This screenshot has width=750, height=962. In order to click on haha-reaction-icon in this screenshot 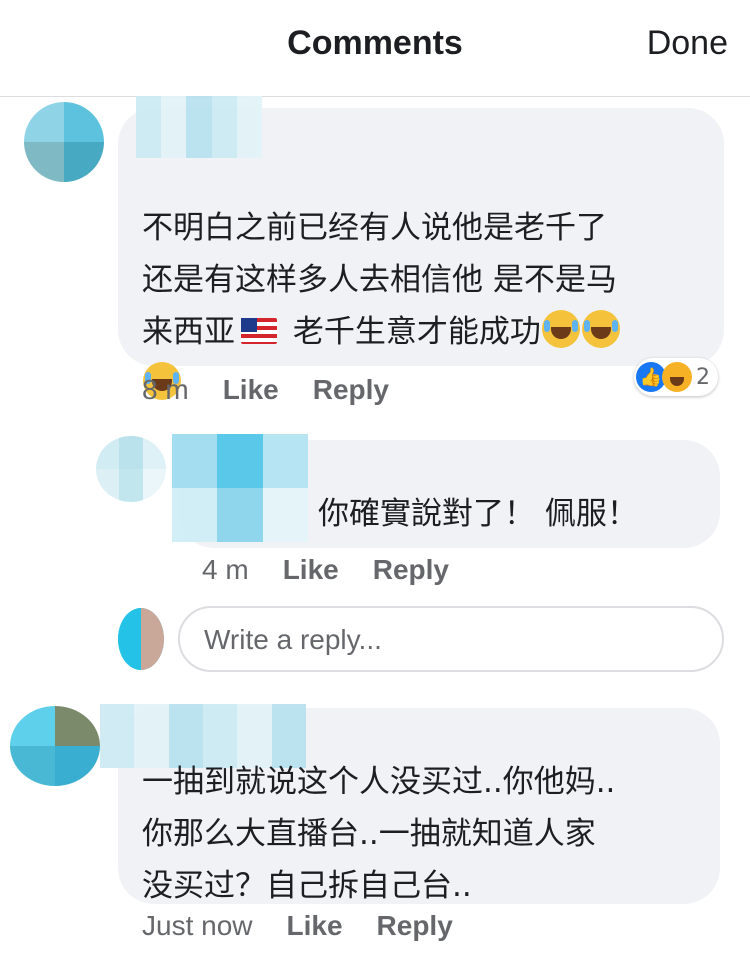, I will do `click(677, 377)`.